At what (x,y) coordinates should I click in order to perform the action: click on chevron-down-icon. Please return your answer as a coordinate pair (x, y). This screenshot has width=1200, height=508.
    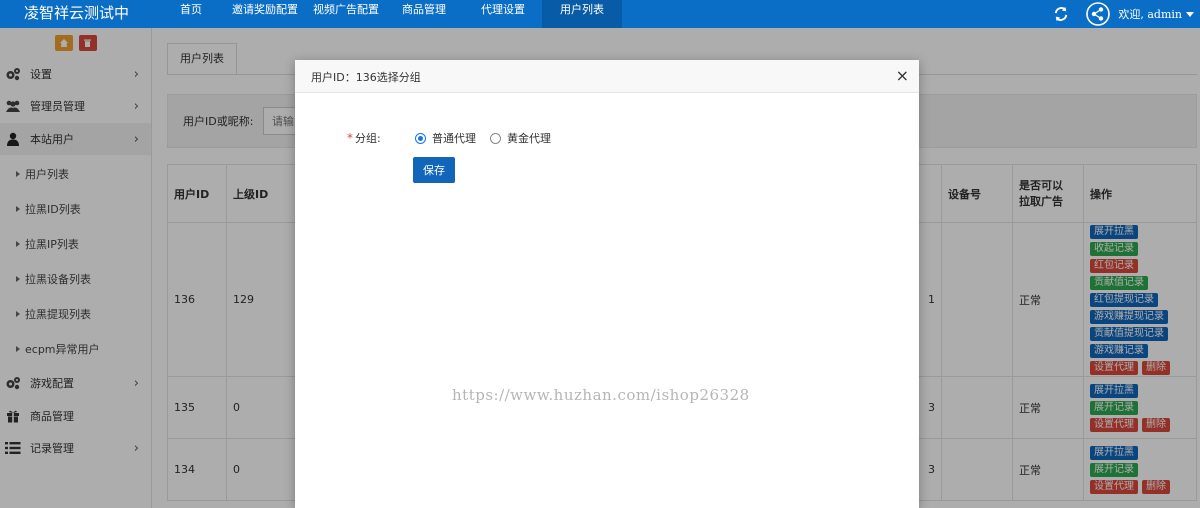
    Looking at the image, I should click on (1190, 14).